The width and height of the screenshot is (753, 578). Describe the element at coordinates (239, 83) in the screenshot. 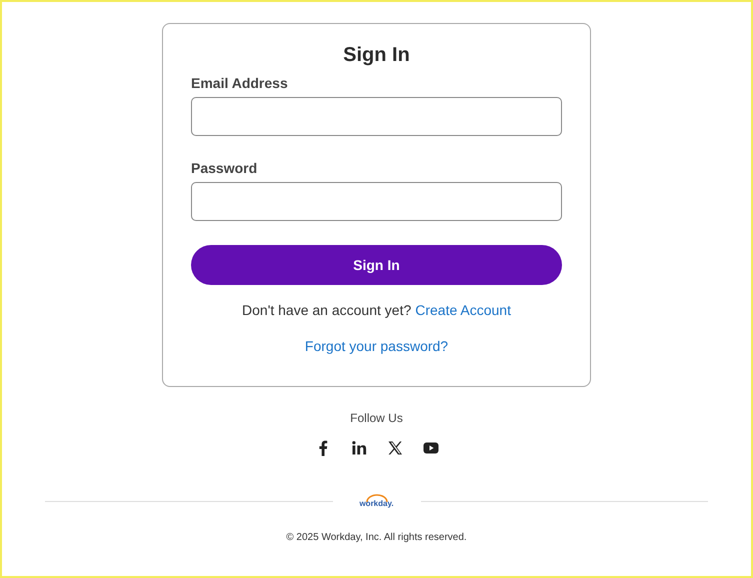

I see `field-label: Email Address` at that location.